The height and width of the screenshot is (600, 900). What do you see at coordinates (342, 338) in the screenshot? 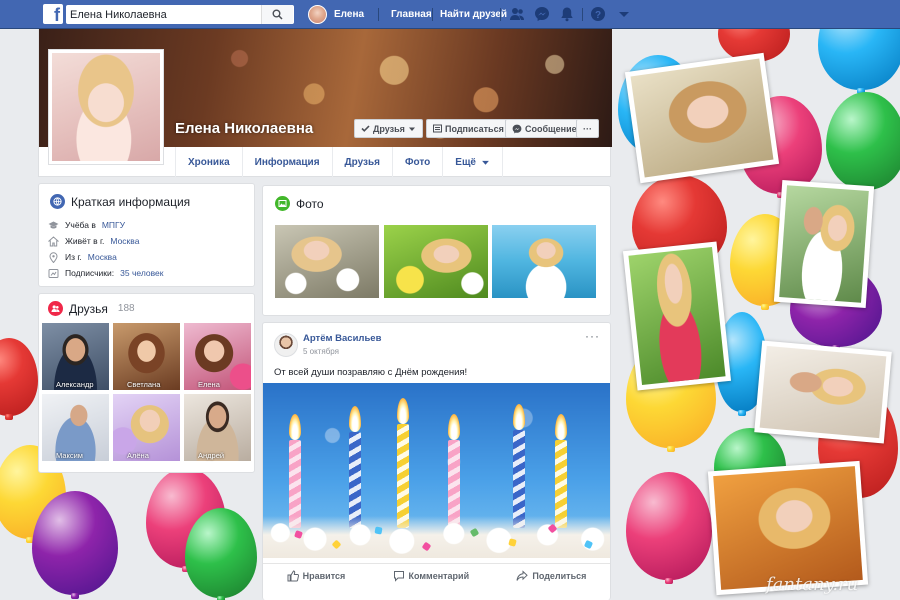
I see `post-author: Артём Васильев` at bounding box center [342, 338].